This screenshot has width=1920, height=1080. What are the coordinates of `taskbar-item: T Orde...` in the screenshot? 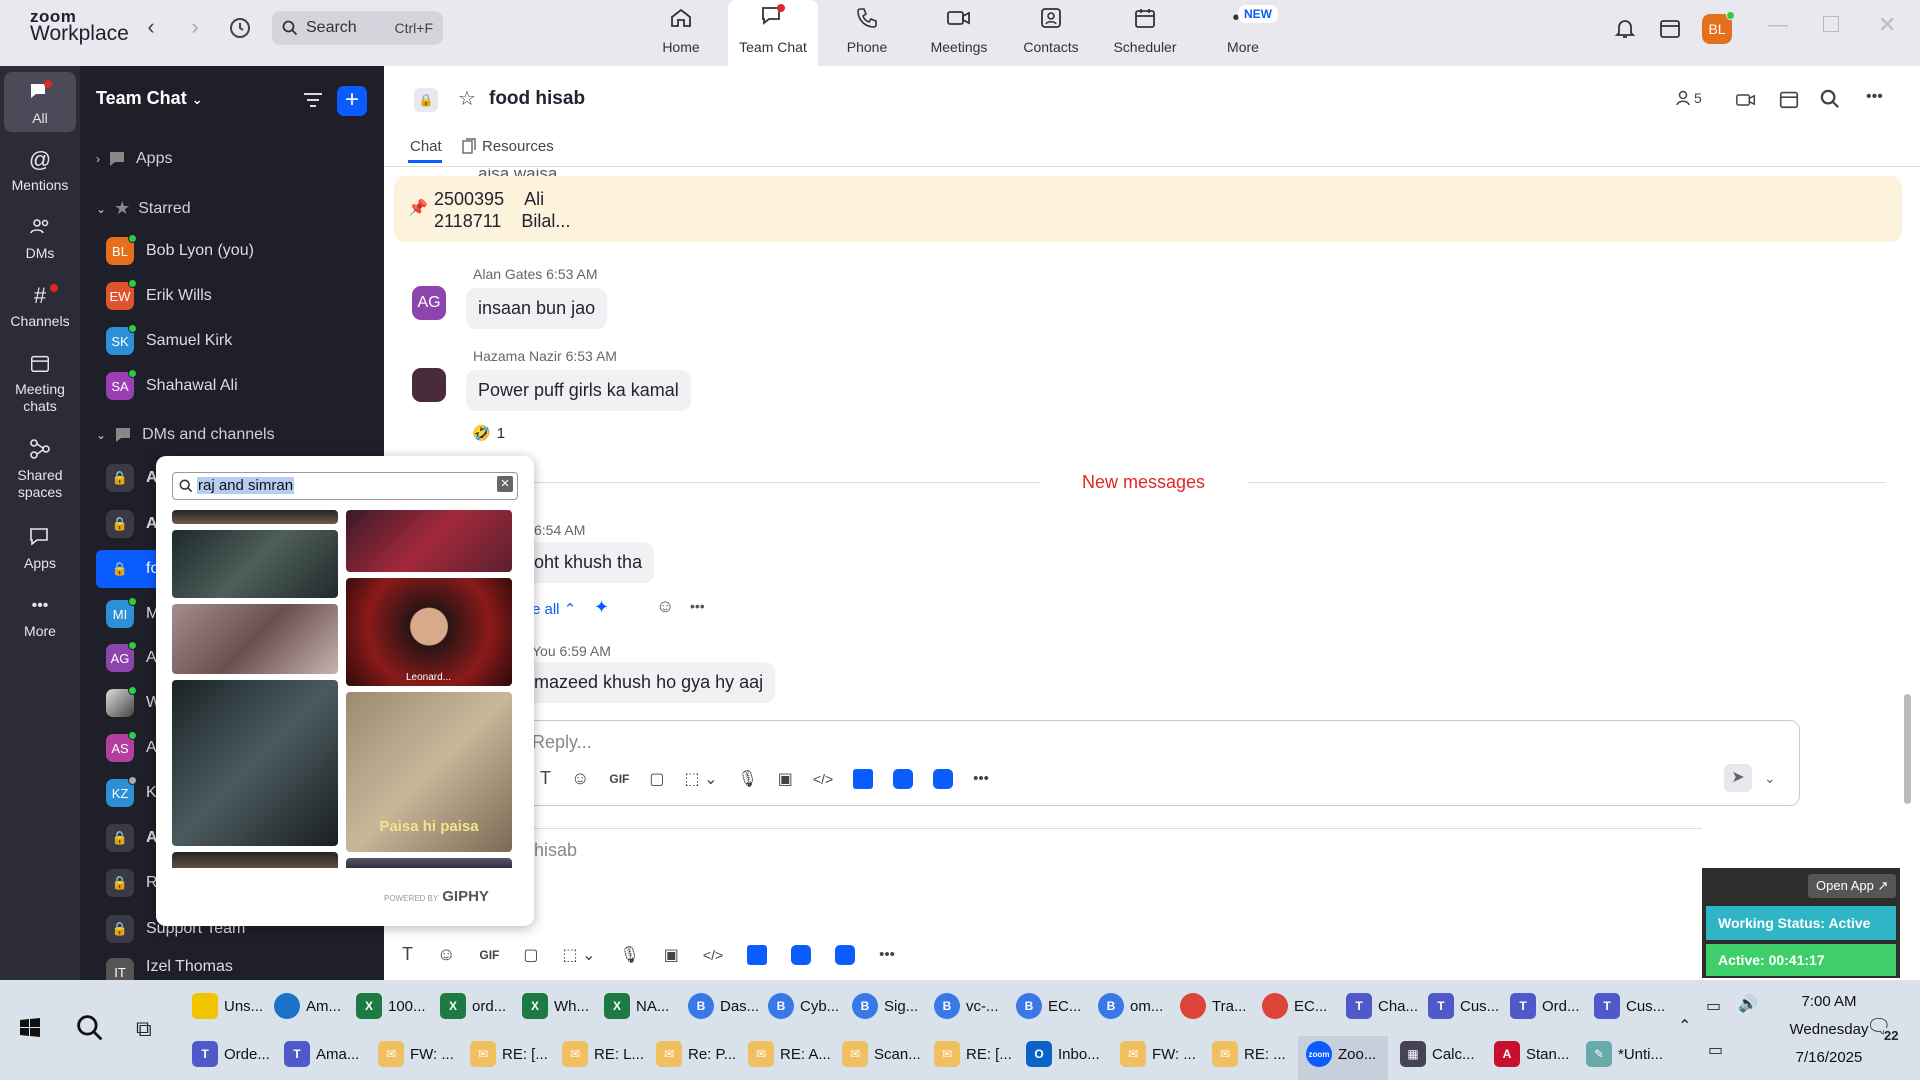 It's located at (231, 1054).